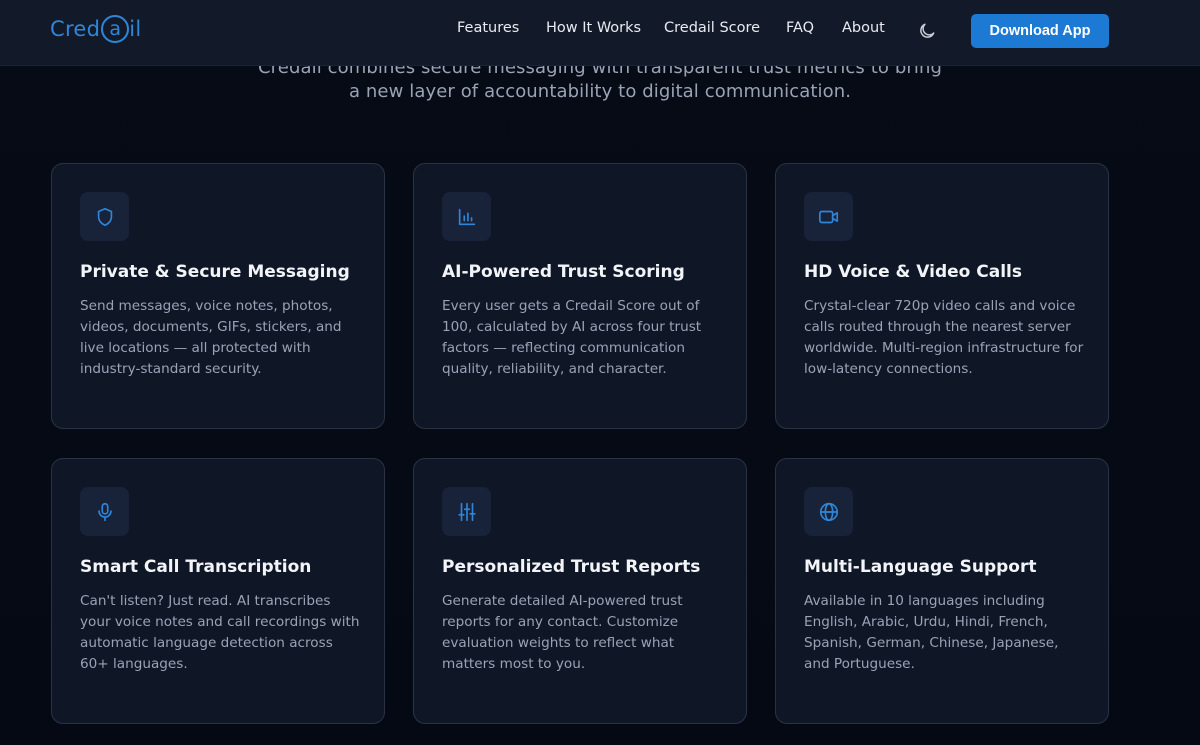 Image resolution: width=1200 pixels, height=745 pixels. I want to click on video-icon, so click(828, 216).